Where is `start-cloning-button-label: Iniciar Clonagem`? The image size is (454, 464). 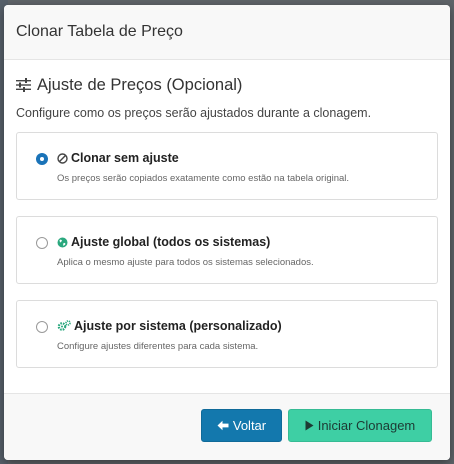
start-cloning-button-label: Iniciar Clonagem is located at coordinates (366, 425).